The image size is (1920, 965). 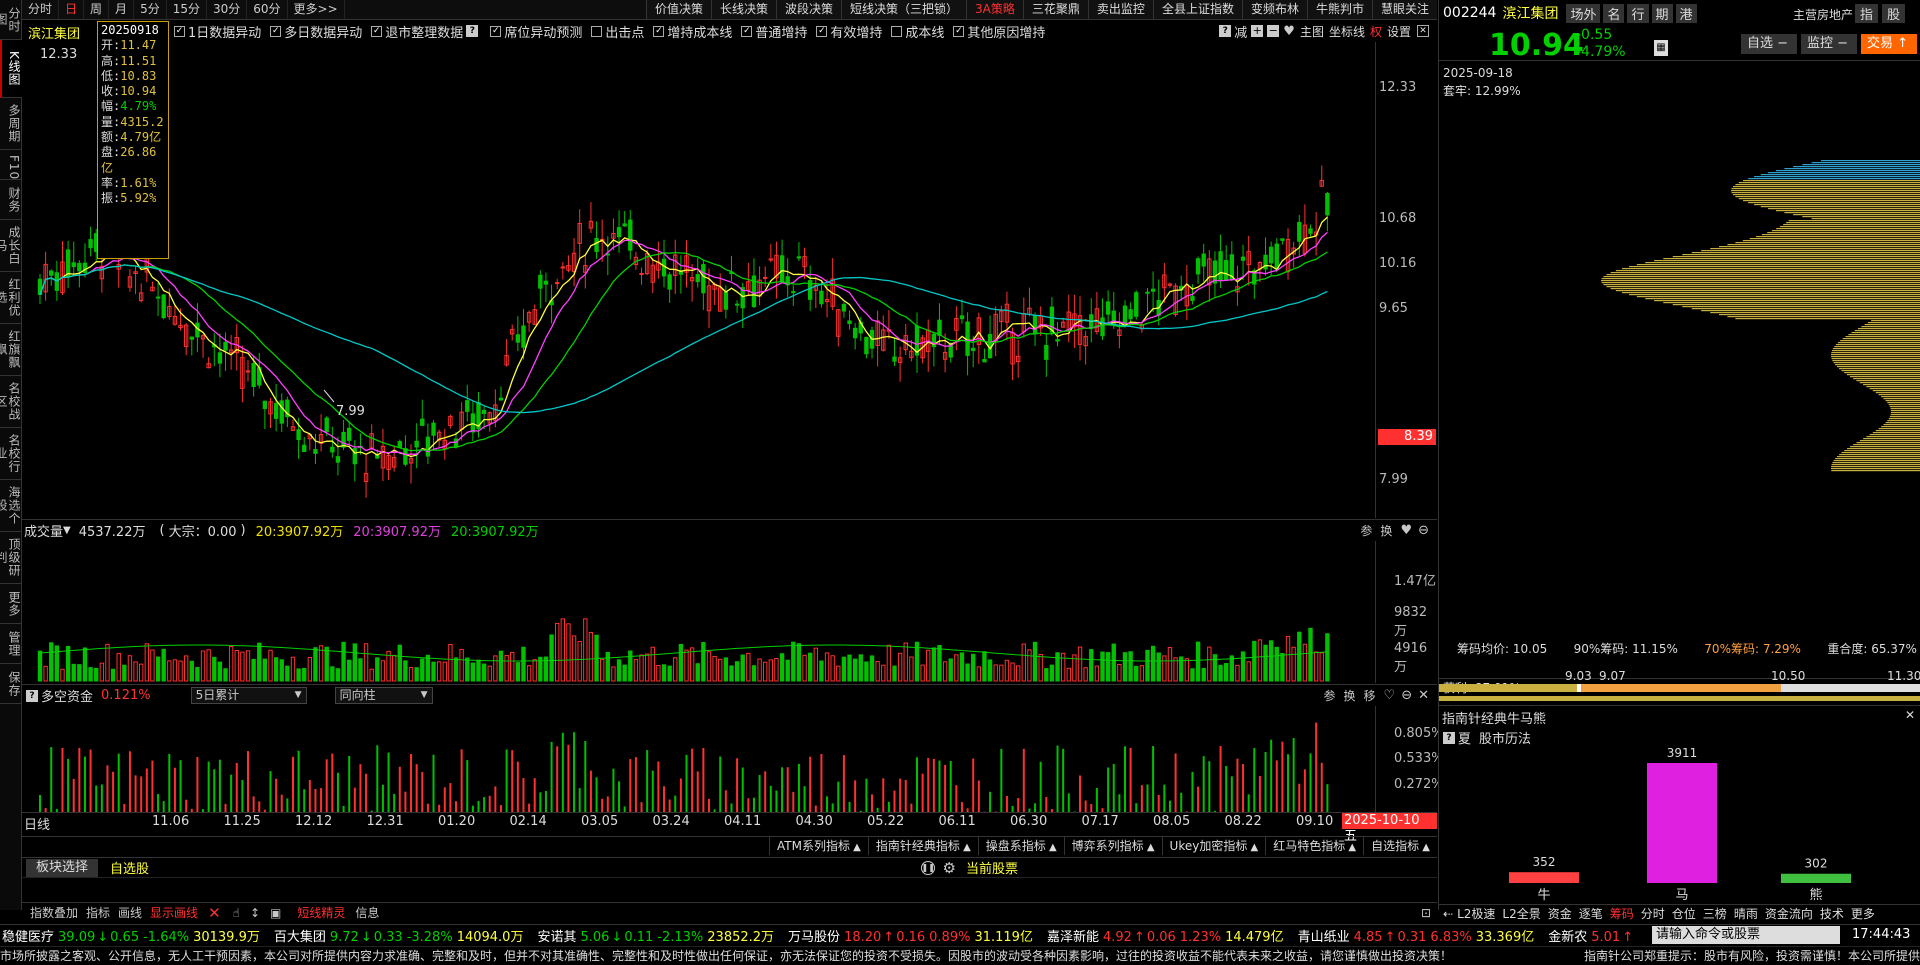 I want to click on panel-tab-9: 资金流向, so click(x=1789, y=913).